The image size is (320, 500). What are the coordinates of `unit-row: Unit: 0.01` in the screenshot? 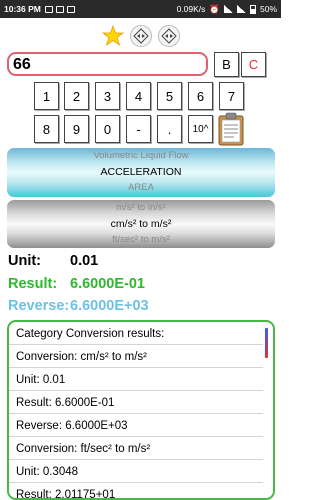 It's located at (53, 261).